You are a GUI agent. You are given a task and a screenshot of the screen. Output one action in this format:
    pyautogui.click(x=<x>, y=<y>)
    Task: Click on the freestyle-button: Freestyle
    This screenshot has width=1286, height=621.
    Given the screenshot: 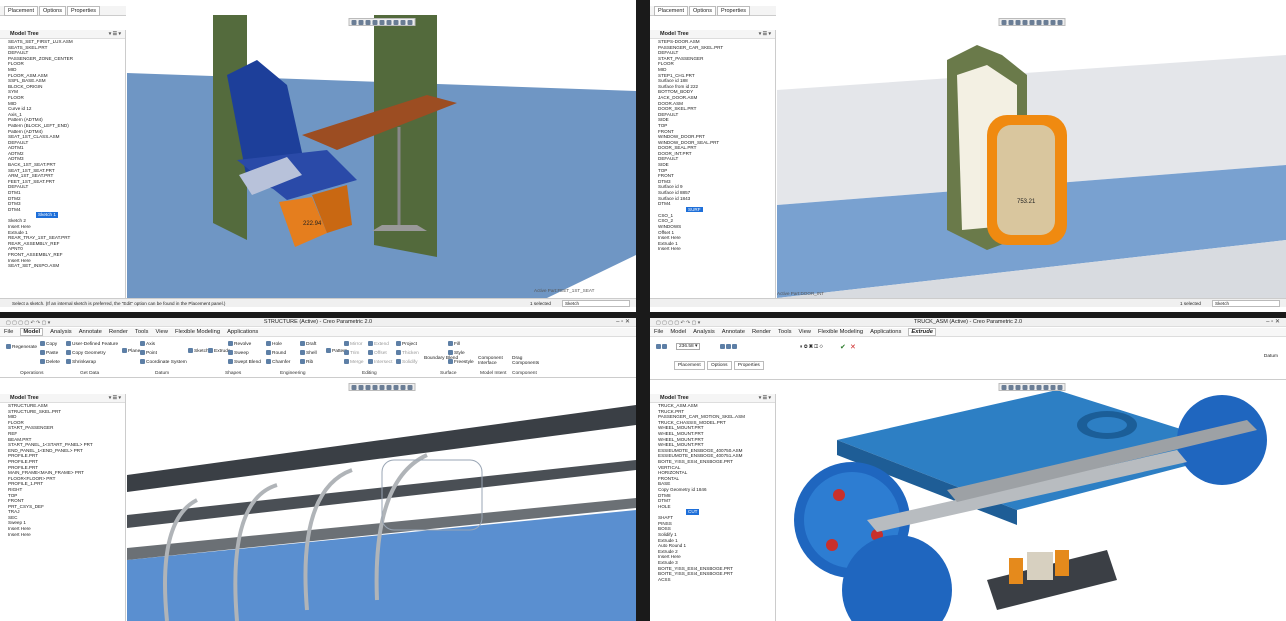 What is the action you would take?
    pyautogui.click(x=461, y=362)
    